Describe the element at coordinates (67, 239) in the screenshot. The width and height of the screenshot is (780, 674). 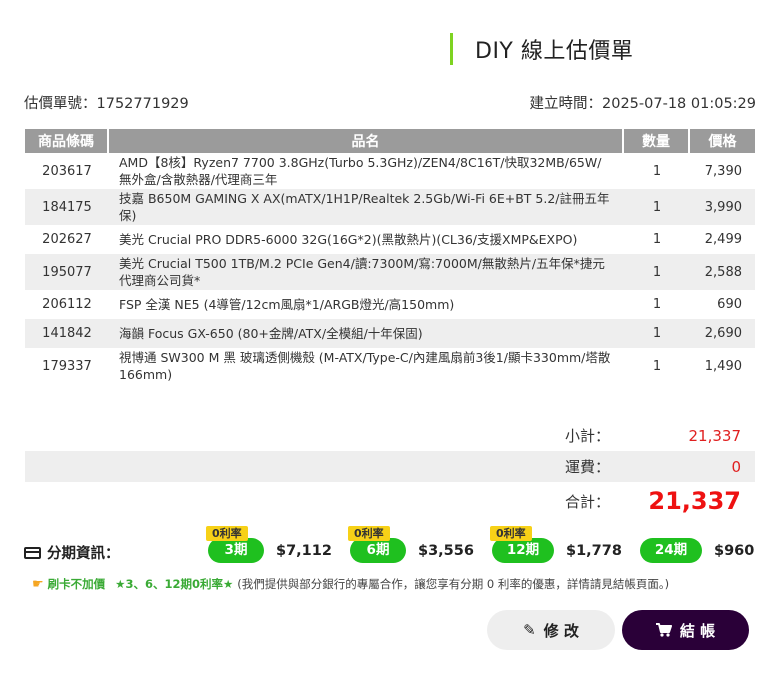
I see `item-code: 202627` at that location.